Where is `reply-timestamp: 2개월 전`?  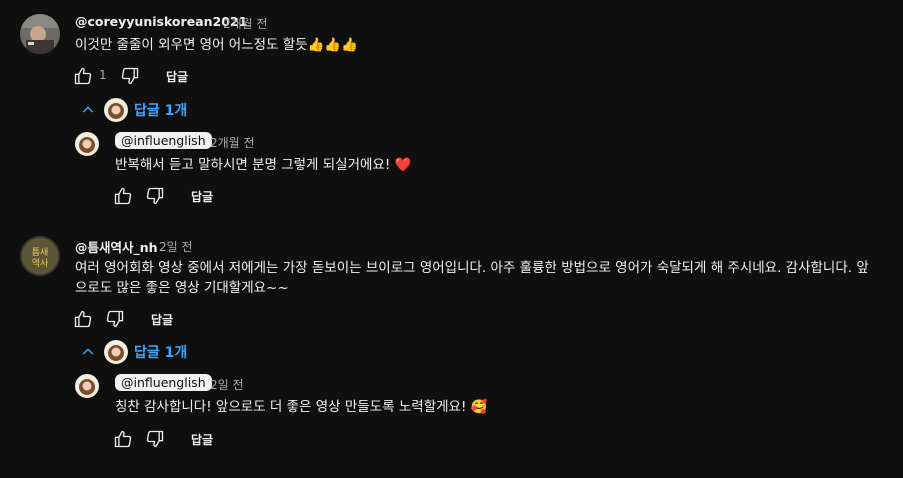
reply-timestamp: 2개월 전 is located at coordinates (232, 142).